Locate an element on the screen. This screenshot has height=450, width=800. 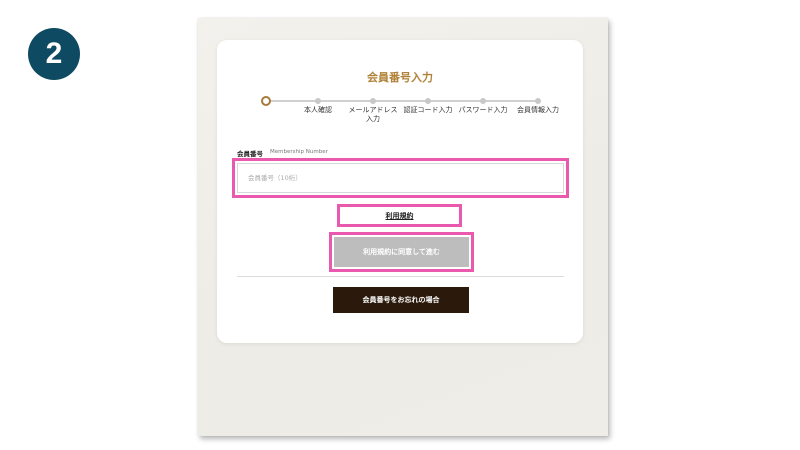
step-label-identity: 本人確認 is located at coordinates (318, 110).